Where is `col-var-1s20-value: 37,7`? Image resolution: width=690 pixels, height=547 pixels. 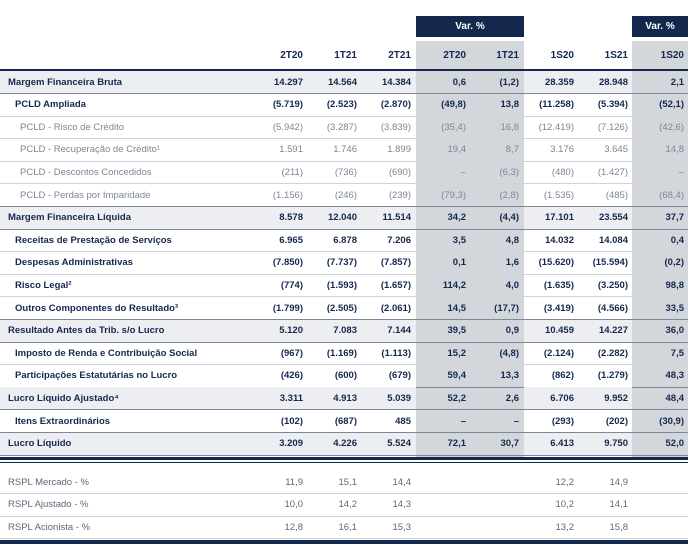
col-var-1s20-value: 37,7 is located at coordinates (675, 218).